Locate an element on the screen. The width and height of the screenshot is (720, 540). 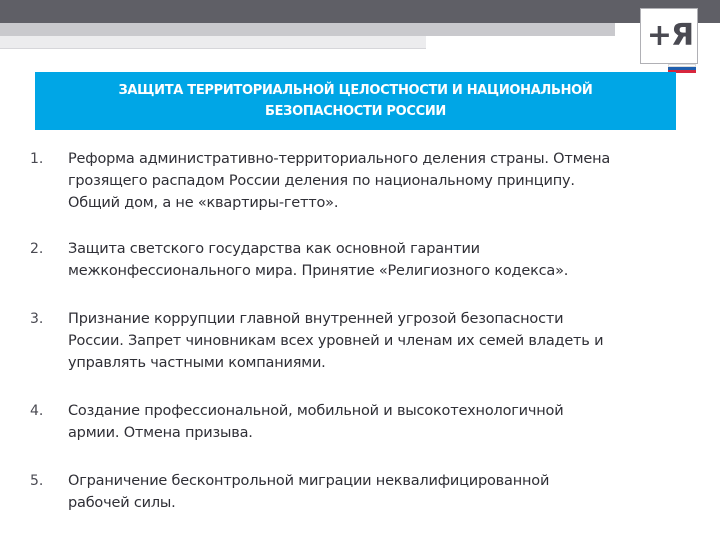
item-line: Общий дом, а не «квартиры-гетто». is located at coordinates (203, 203).